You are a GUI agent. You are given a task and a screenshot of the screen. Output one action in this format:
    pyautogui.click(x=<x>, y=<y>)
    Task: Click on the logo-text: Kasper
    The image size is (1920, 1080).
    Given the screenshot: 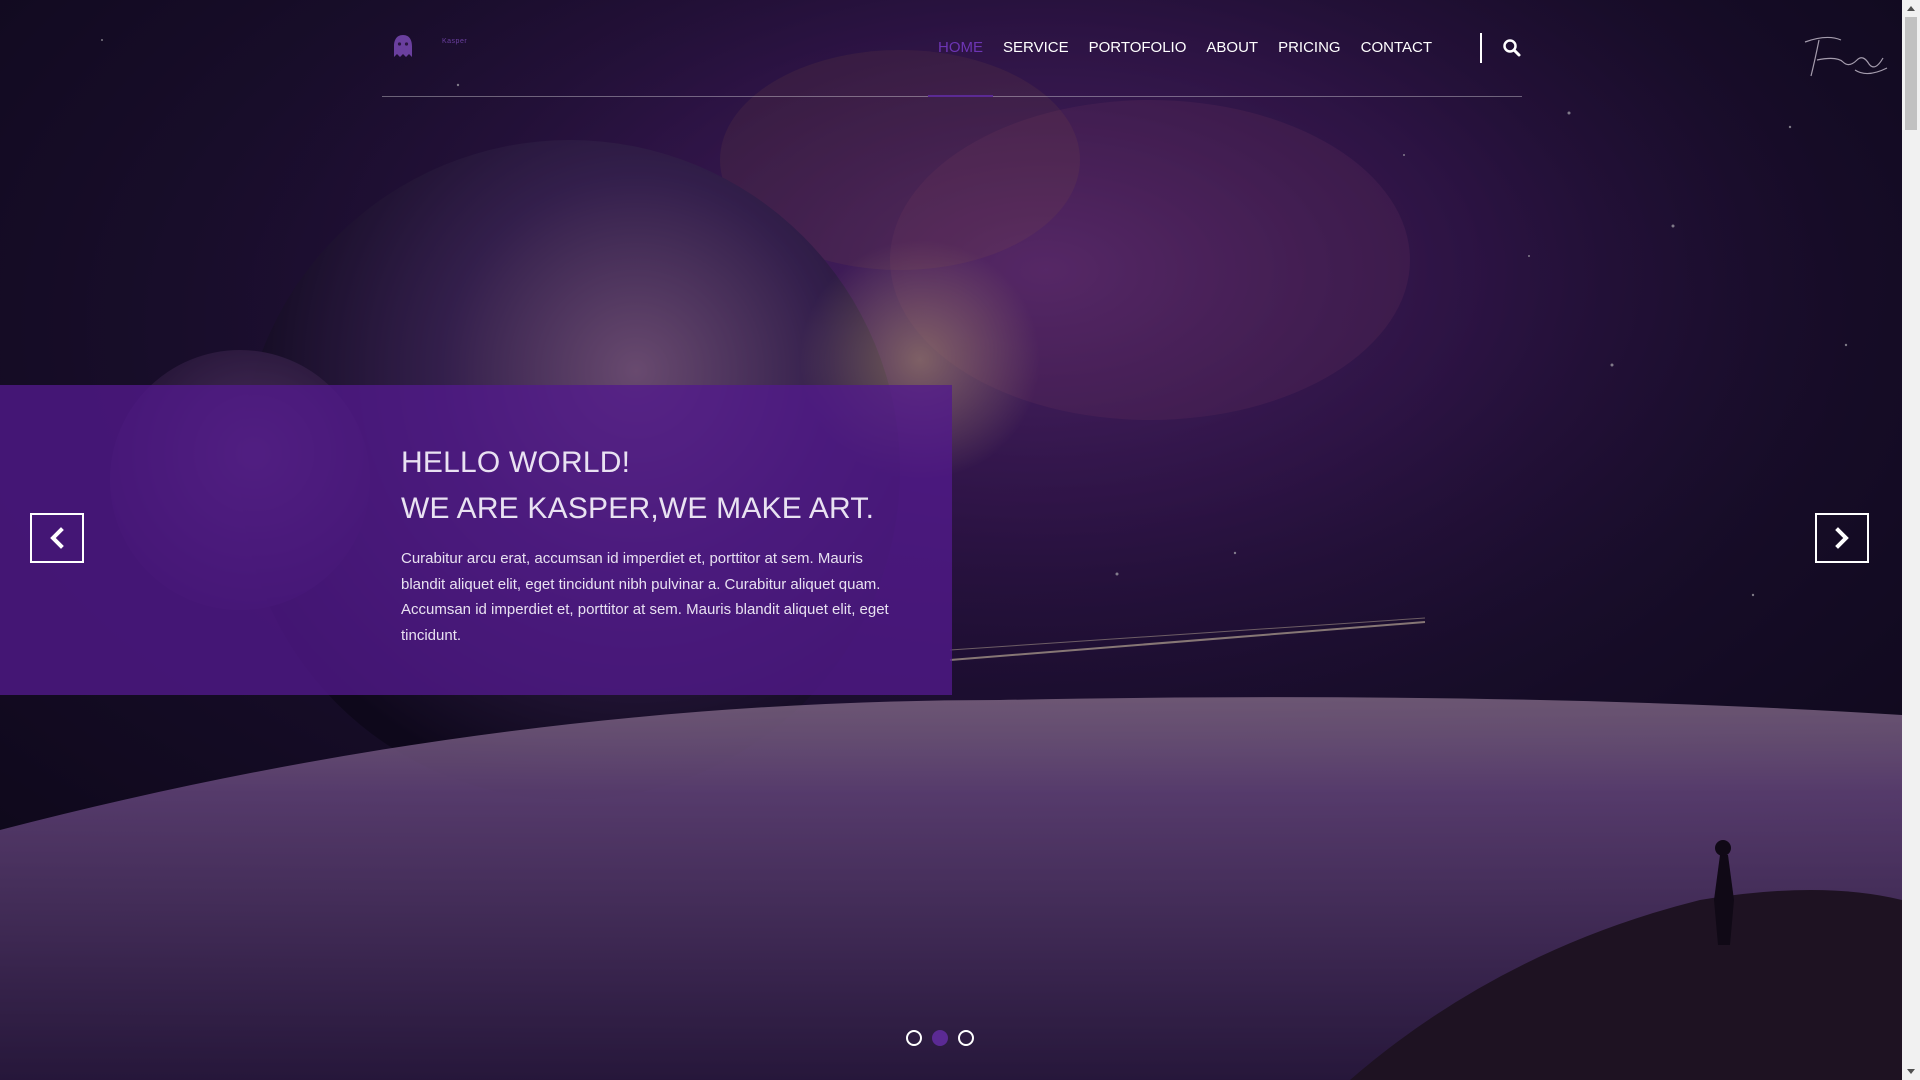 What is the action you would take?
    pyautogui.click(x=454, y=41)
    